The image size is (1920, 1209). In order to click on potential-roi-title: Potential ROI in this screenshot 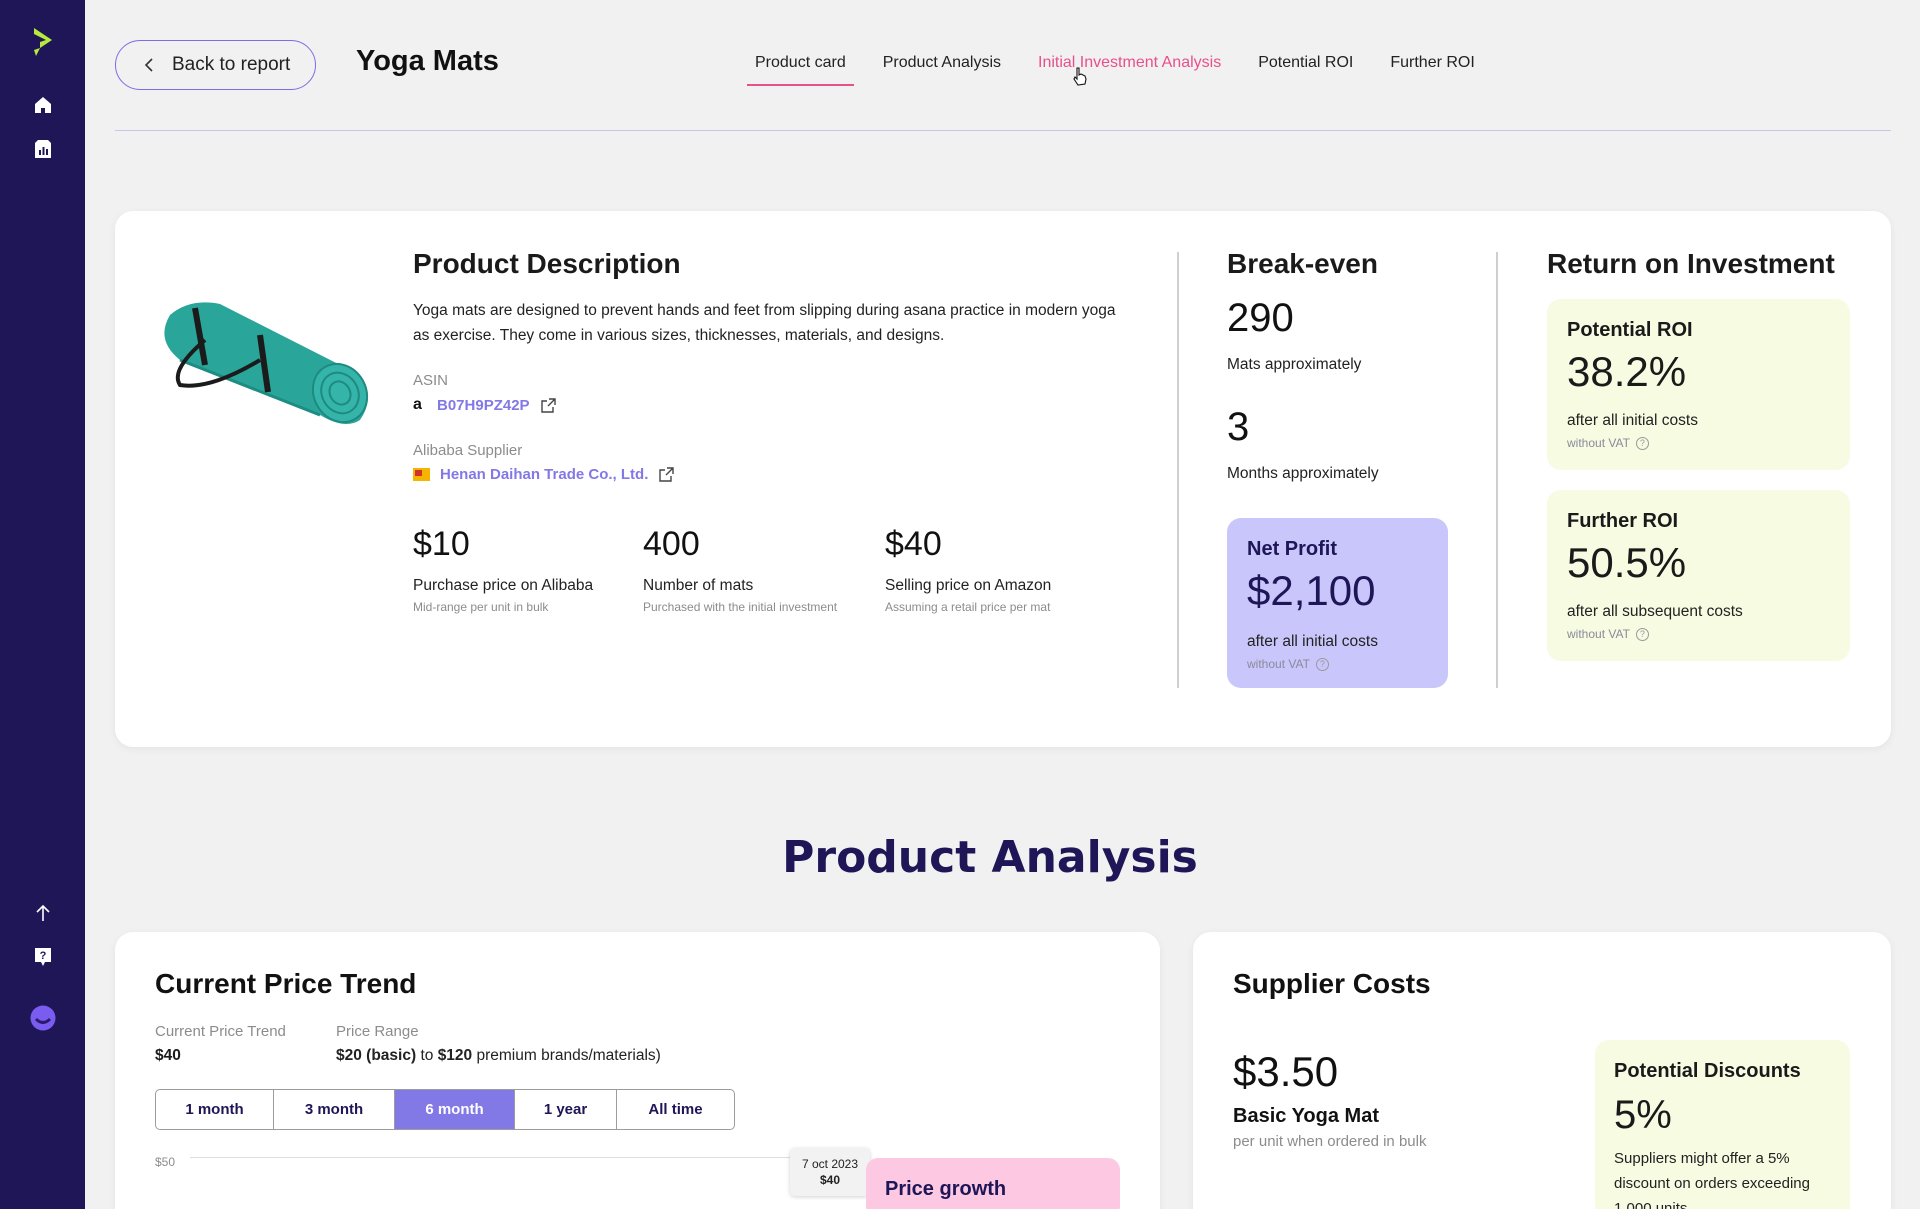, I will do `click(1630, 330)`.